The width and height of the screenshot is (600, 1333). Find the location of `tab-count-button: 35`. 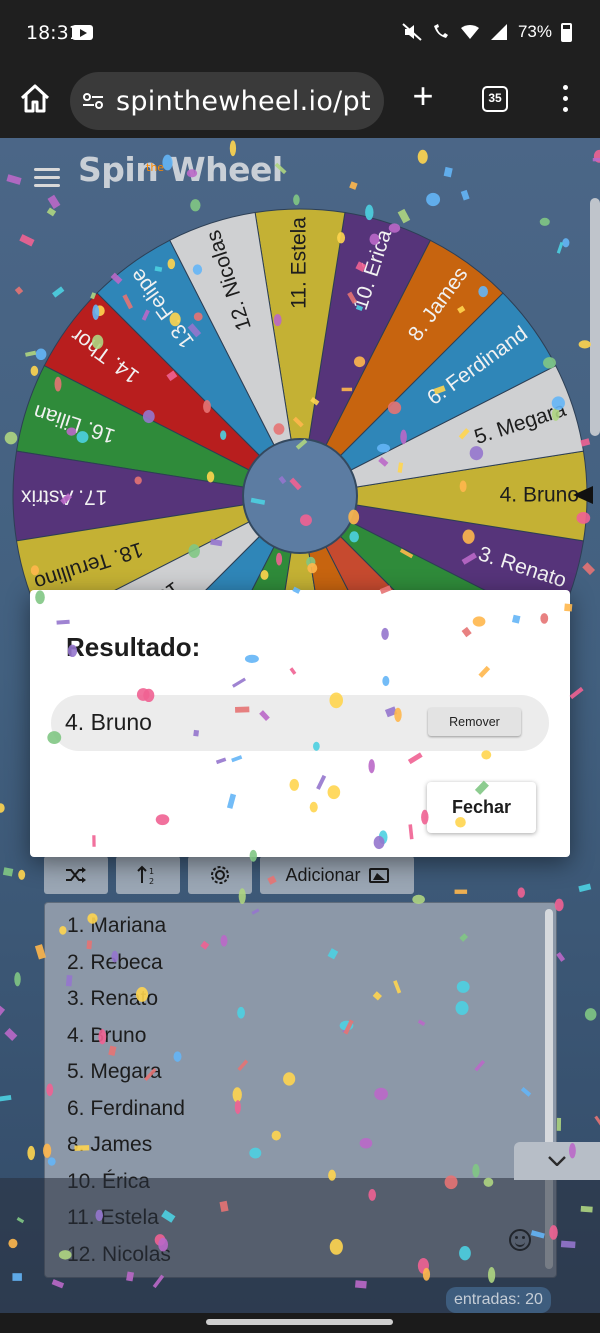

tab-count-button: 35 is located at coordinates (495, 99).